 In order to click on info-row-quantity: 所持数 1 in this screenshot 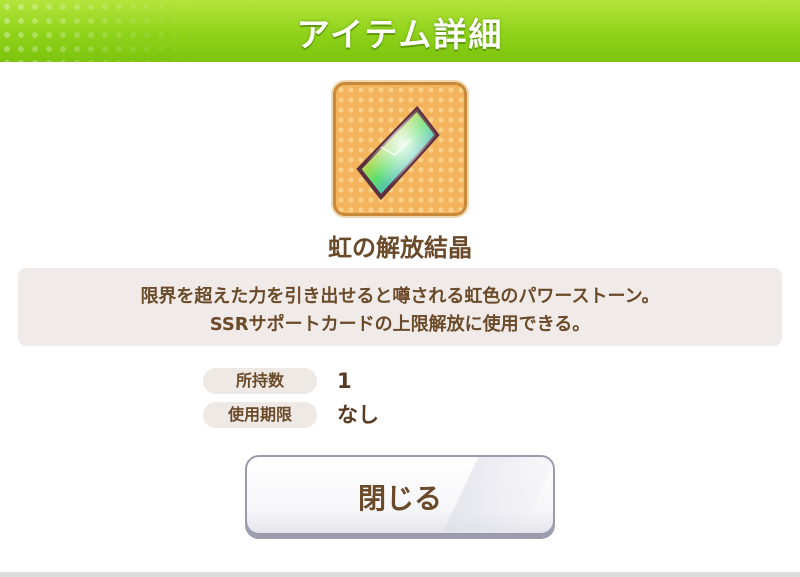, I will do `click(400, 381)`.